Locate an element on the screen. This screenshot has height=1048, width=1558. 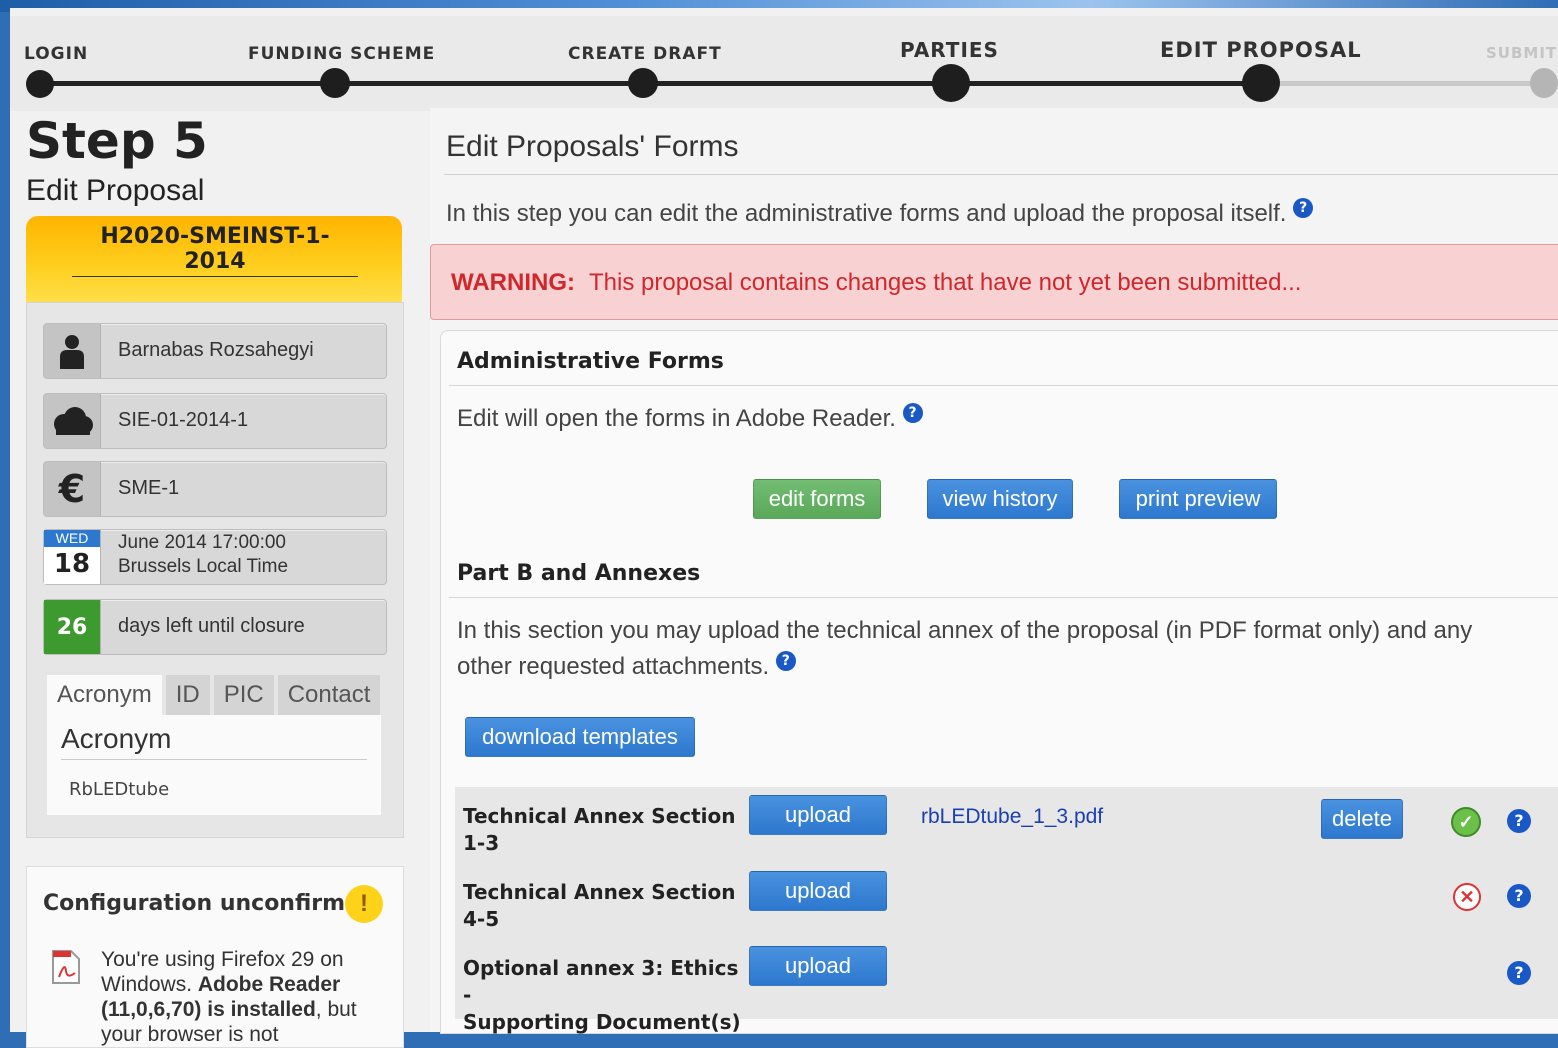
annex-label-line1: Optional annex 3: Ethics - is located at coordinates (601, 981).